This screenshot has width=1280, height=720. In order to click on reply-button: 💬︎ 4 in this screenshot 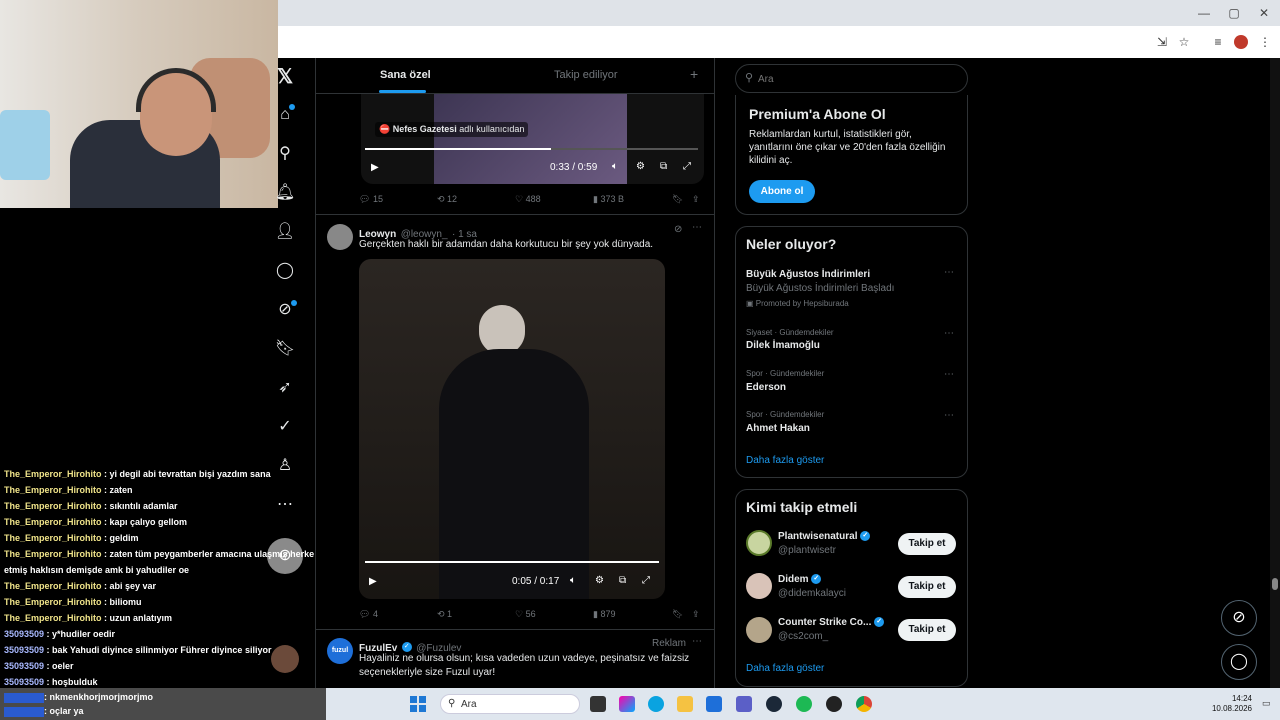, I will do `click(368, 614)`.